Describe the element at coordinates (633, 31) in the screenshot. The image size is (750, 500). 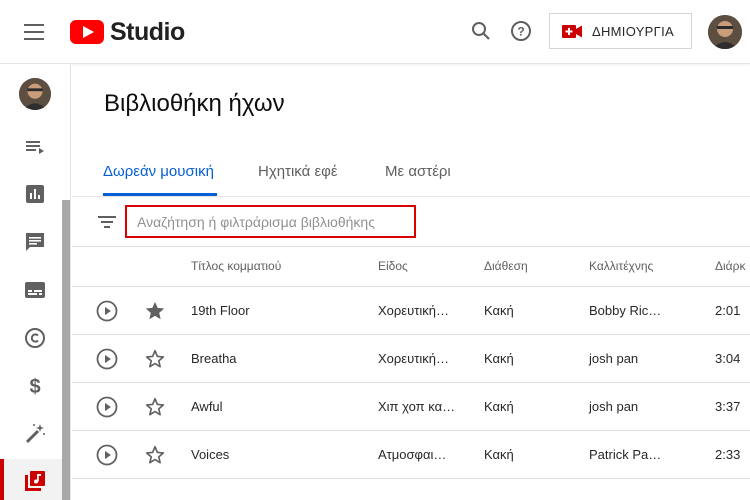
I see `create-button-label: ΔΗΜΙΟΥΡΓΙΑ` at that location.